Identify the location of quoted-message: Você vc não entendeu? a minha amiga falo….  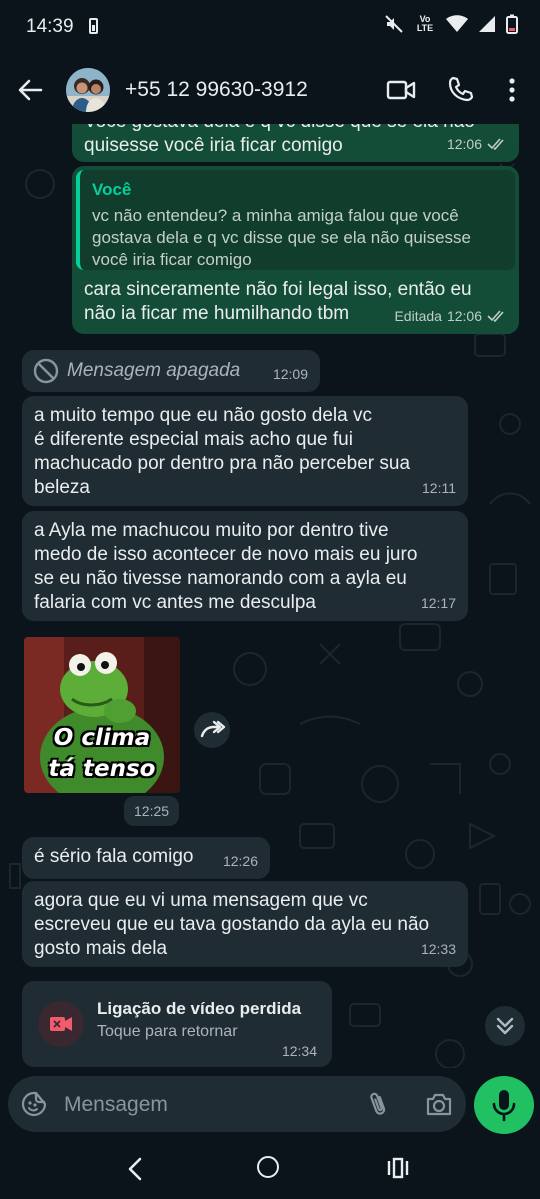
(295, 220).